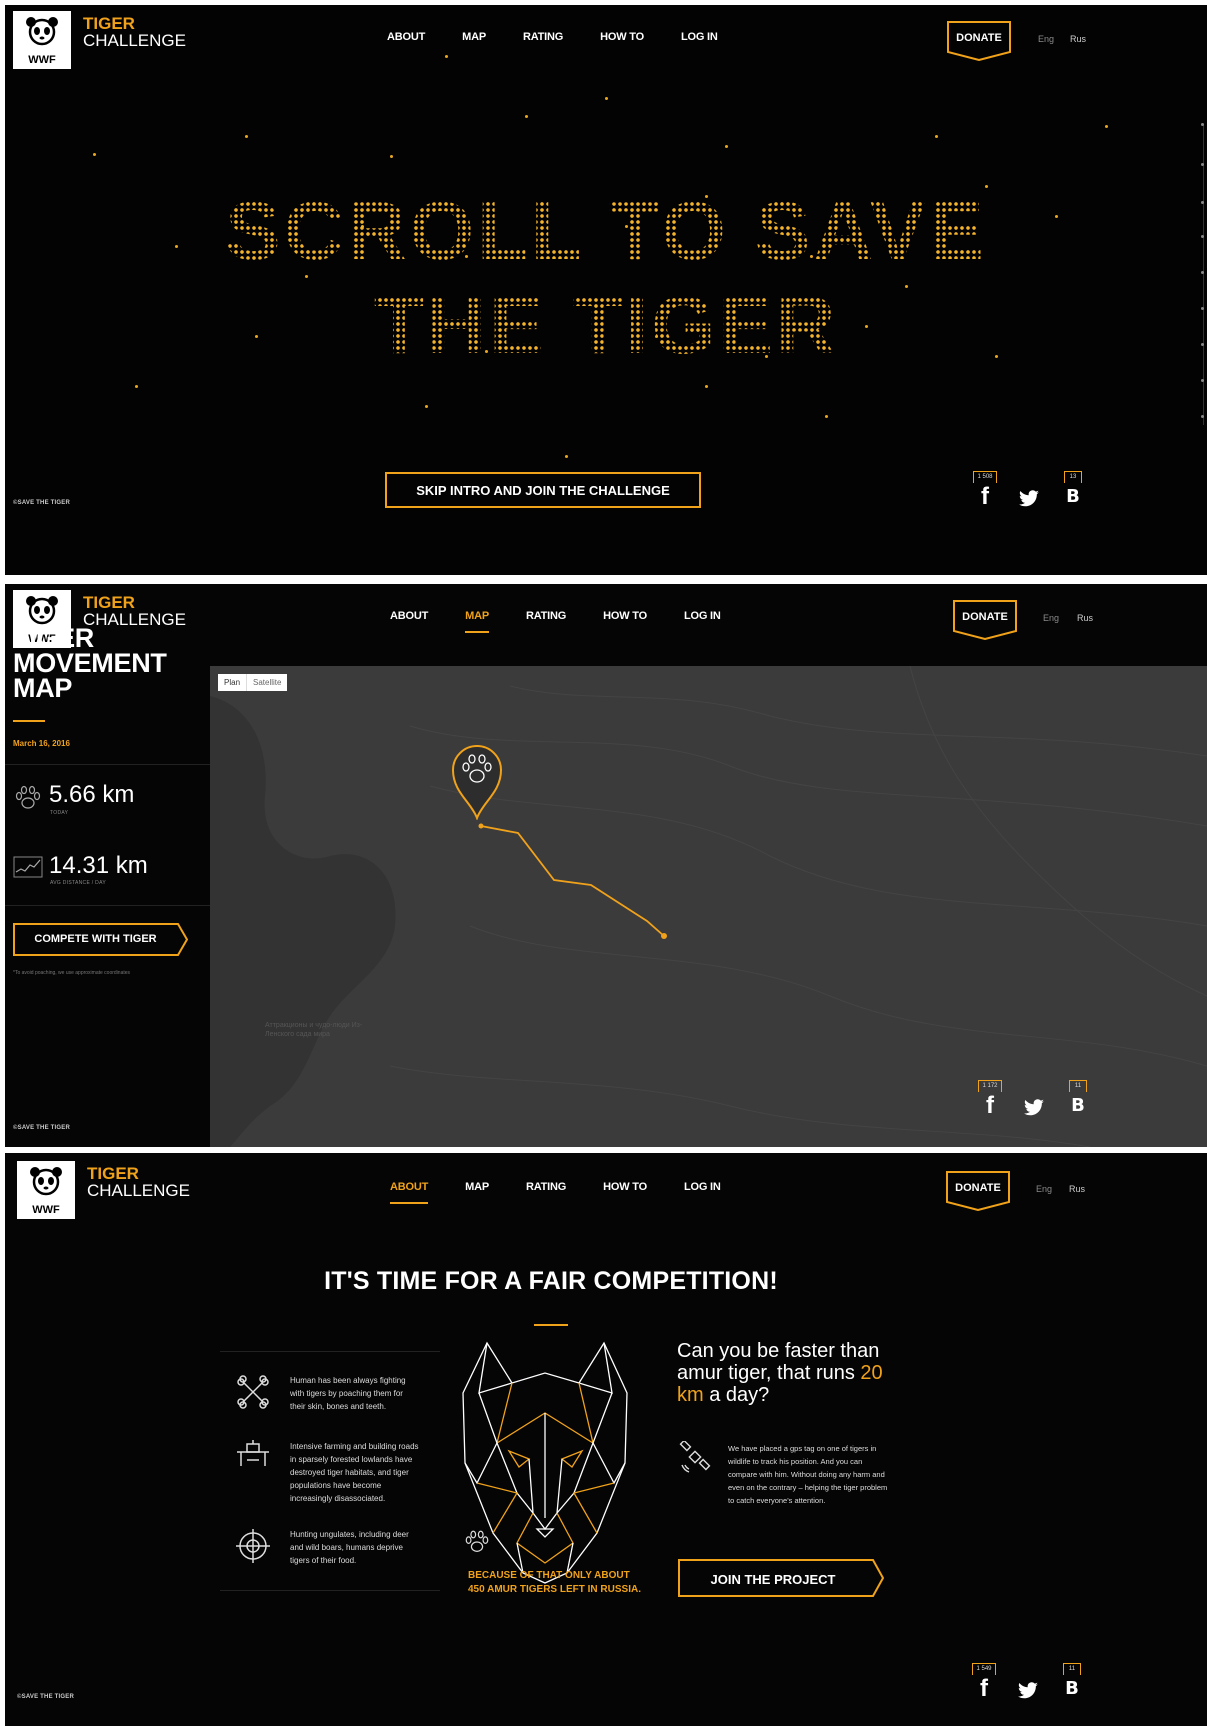  What do you see at coordinates (985, 490) in the screenshot?
I see `facebook-share: 1 508 f` at bounding box center [985, 490].